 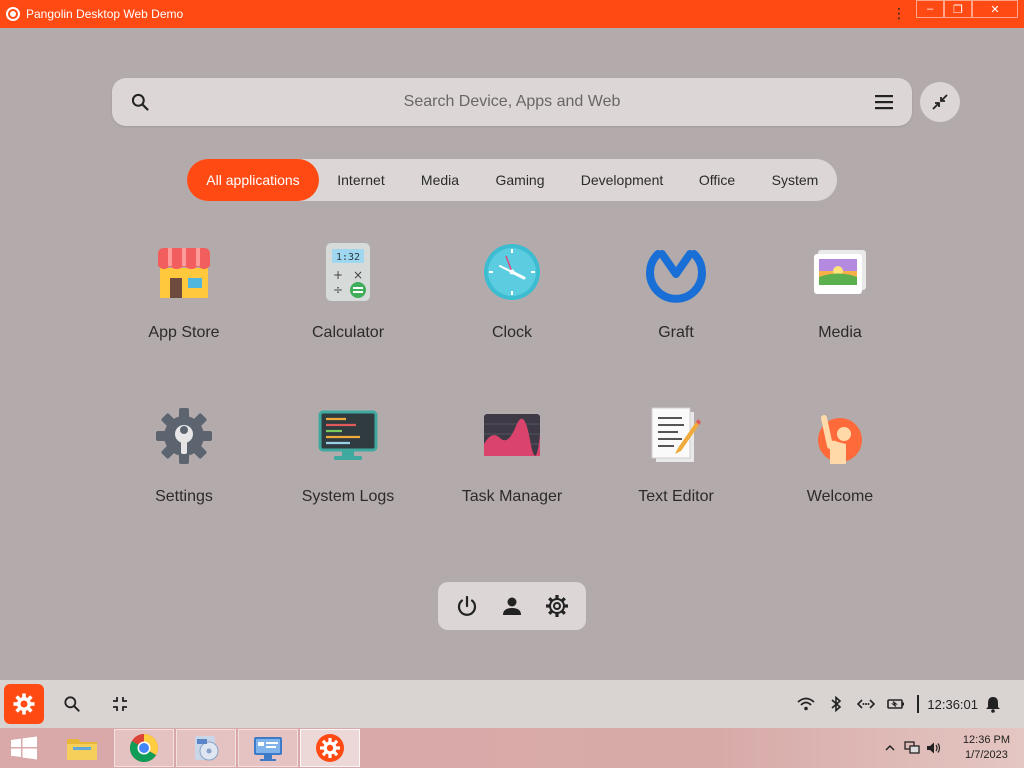 I want to click on search-input, so click(x=512, y=102).